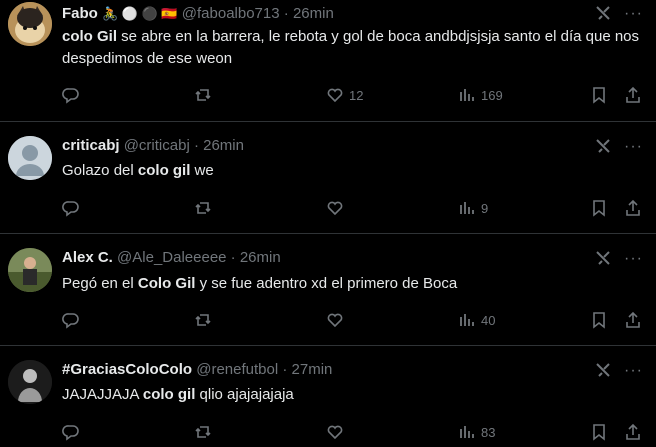  I want to click on tweet-header: Fabo 🚴 ⚪ ⚫ 🇪🇸 @faboalbo713 · 26min, so click(198, 14).